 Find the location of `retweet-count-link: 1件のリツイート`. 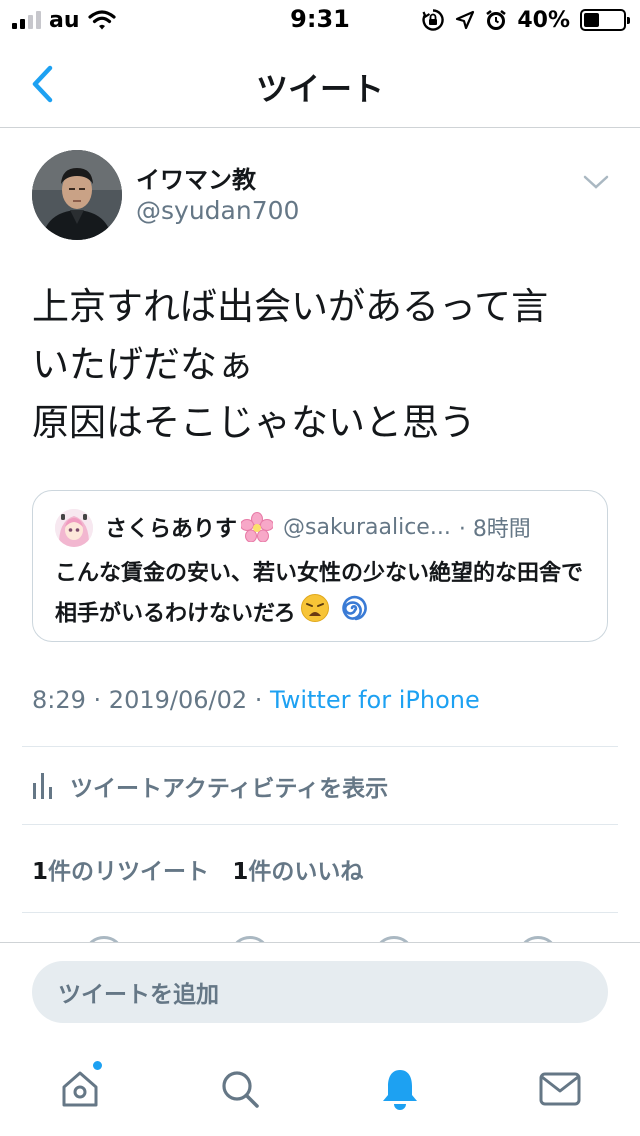

retweet-count-link: 1件のリツイート is located at coordinates (120, 872).